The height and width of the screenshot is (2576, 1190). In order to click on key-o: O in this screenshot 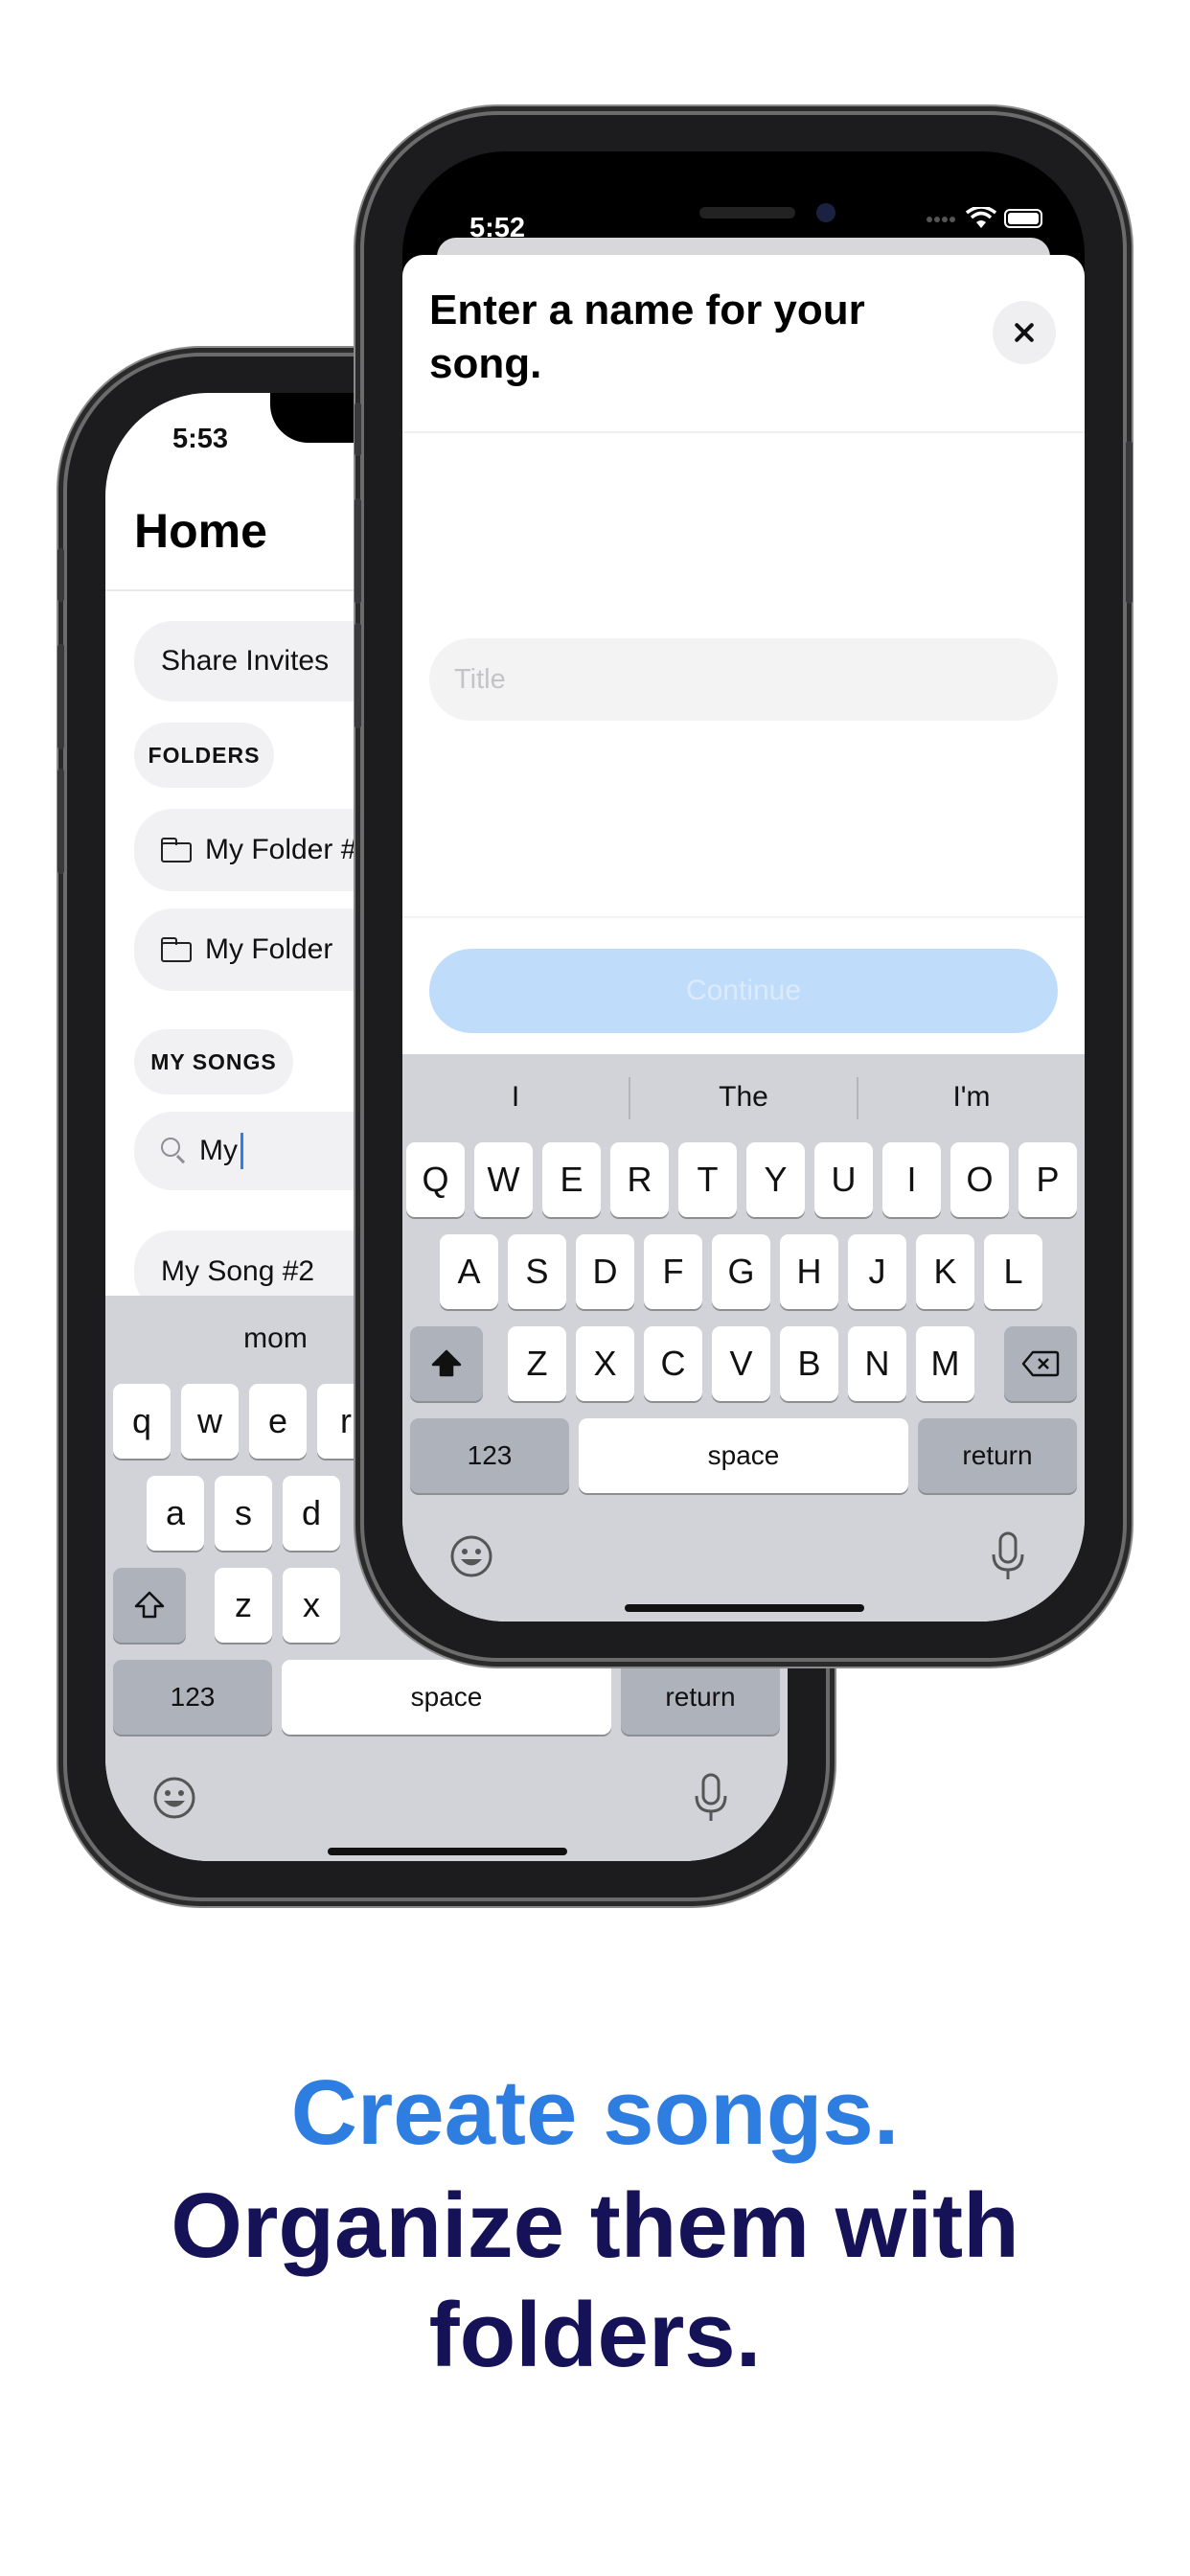, I will do `click(980, 1179)`.